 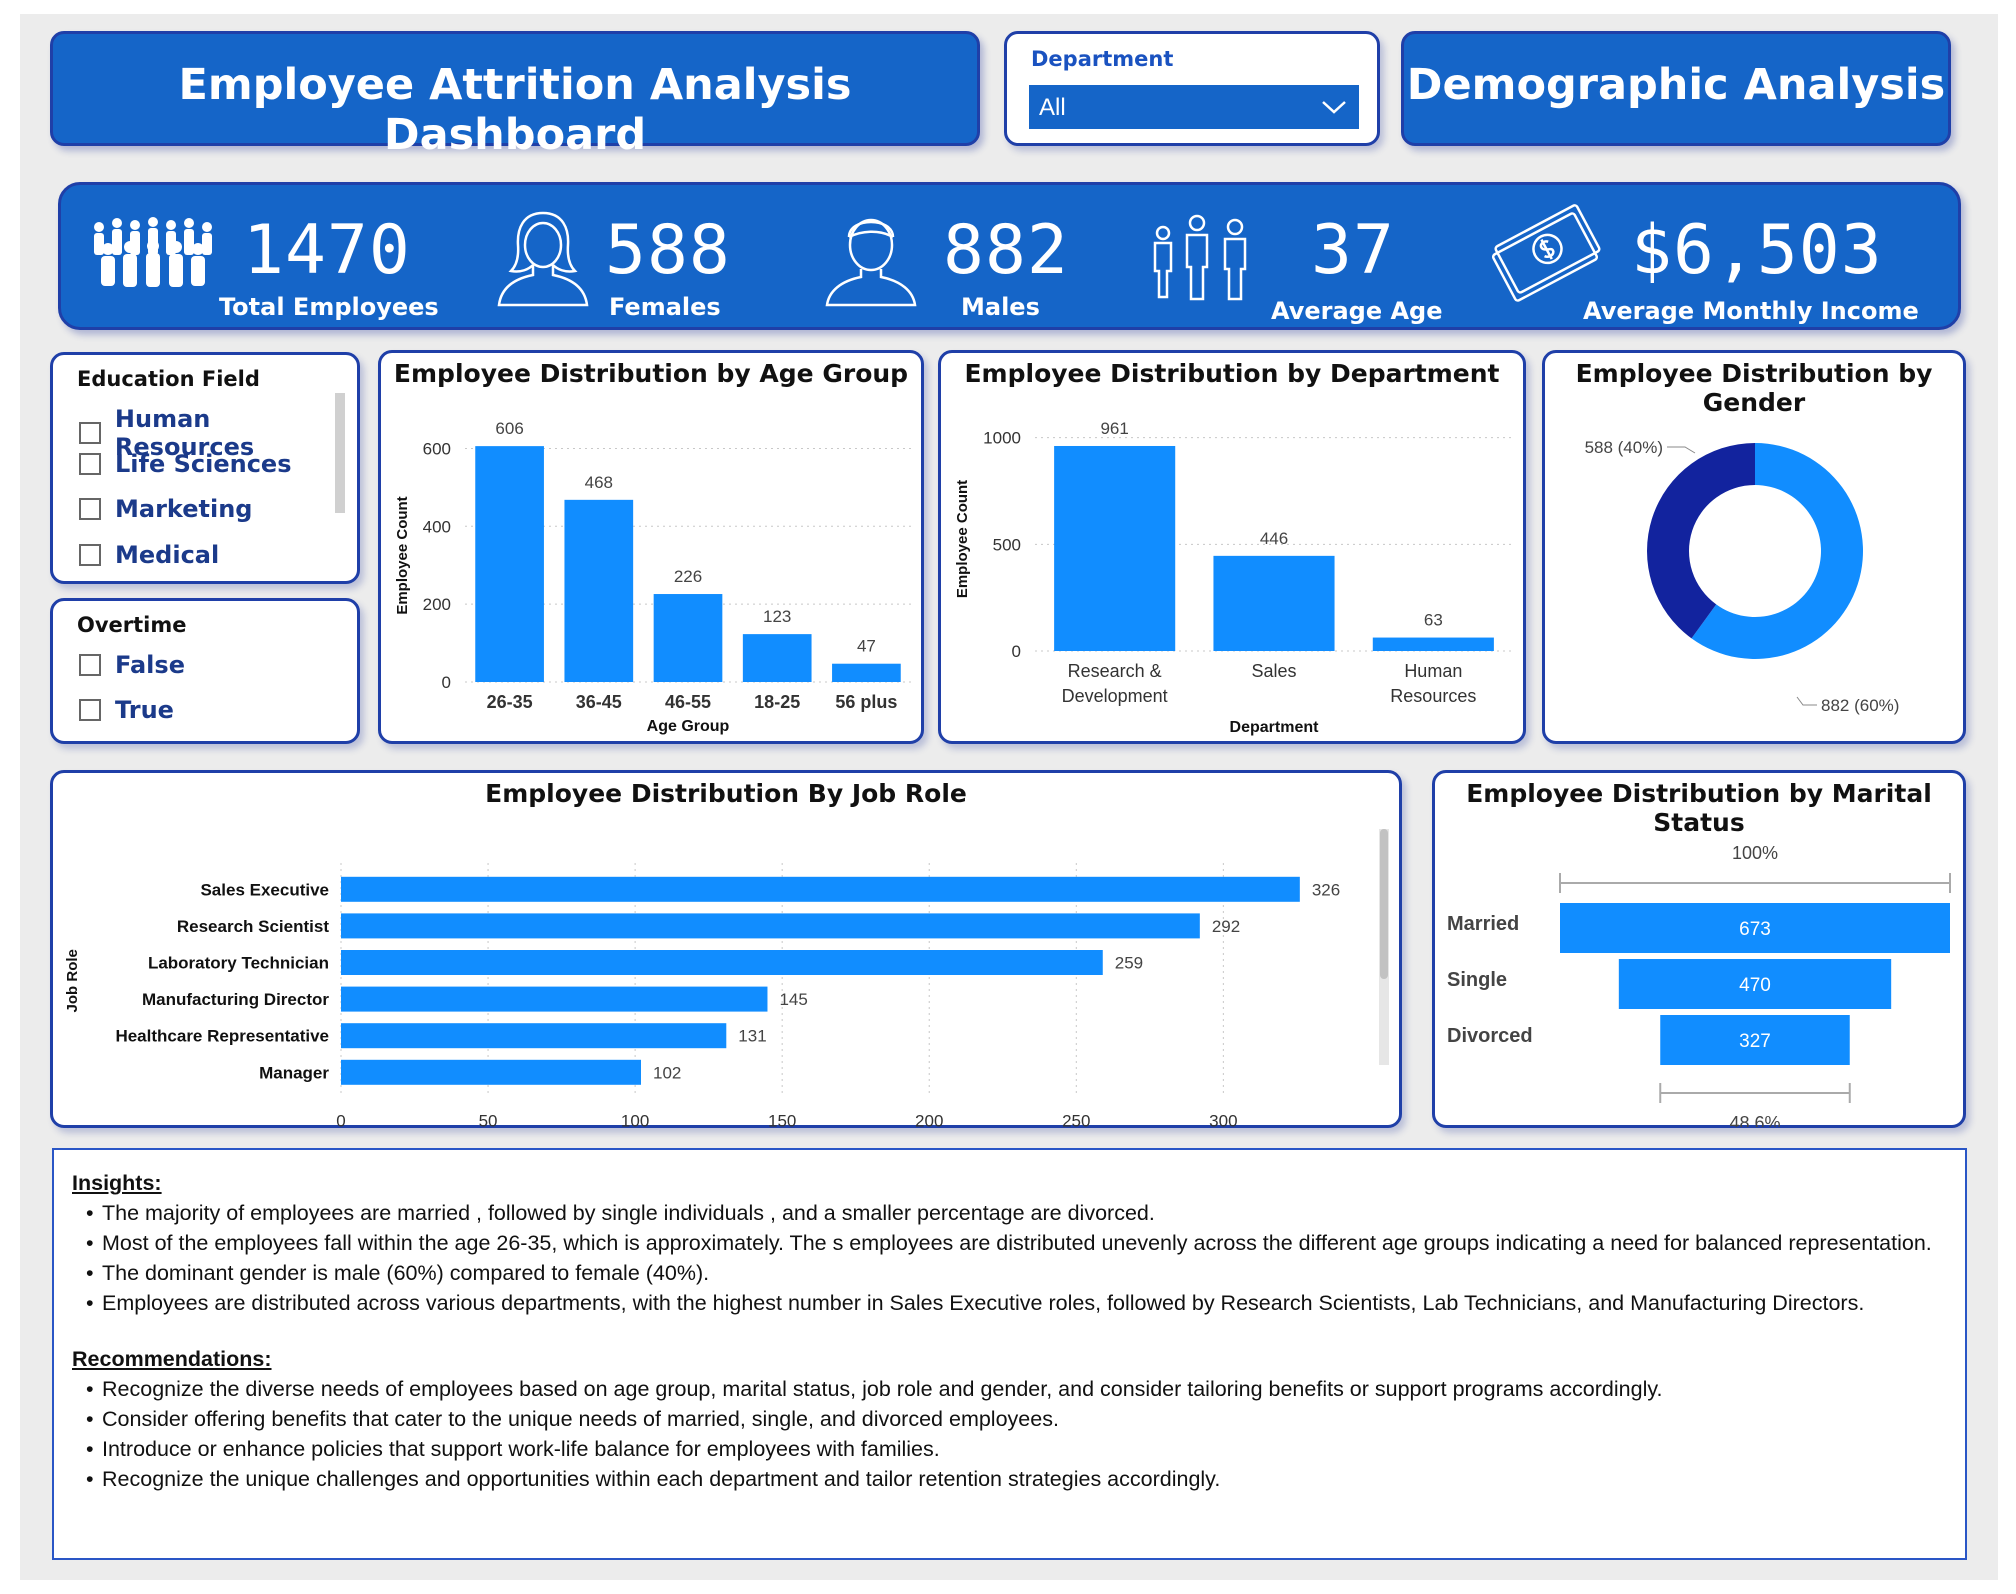 I want to click on subtitle-box: Demographic Analysis, so click(x=1676, y=88).